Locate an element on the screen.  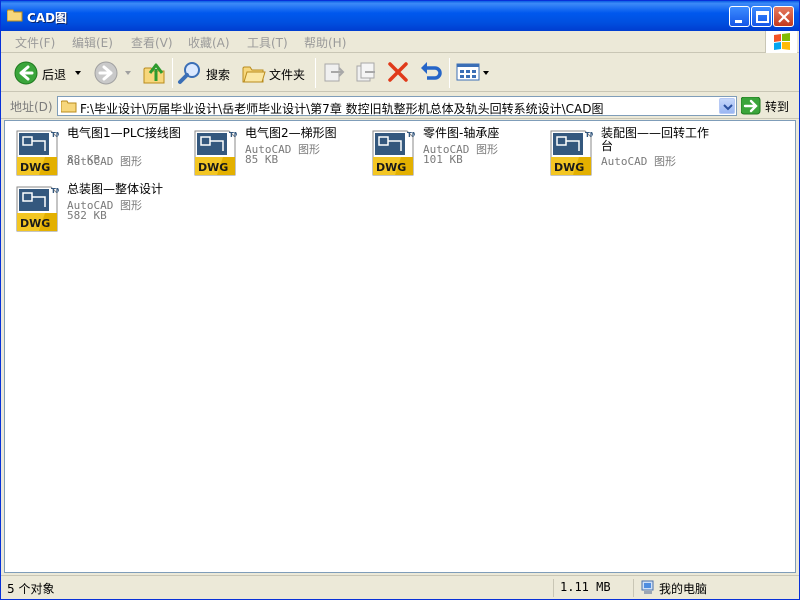
window-title: CAD图 is located at coordinates (47, 18).